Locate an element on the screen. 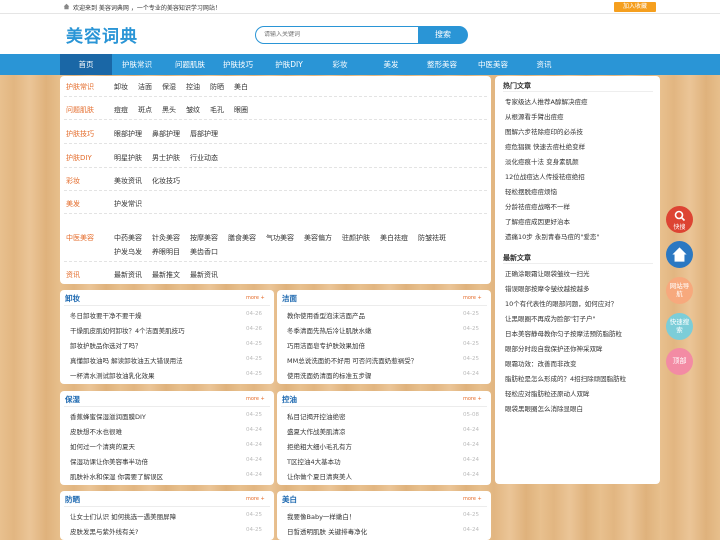  quick-search-float-button: 快搜 is located at coordinates (679, 219).